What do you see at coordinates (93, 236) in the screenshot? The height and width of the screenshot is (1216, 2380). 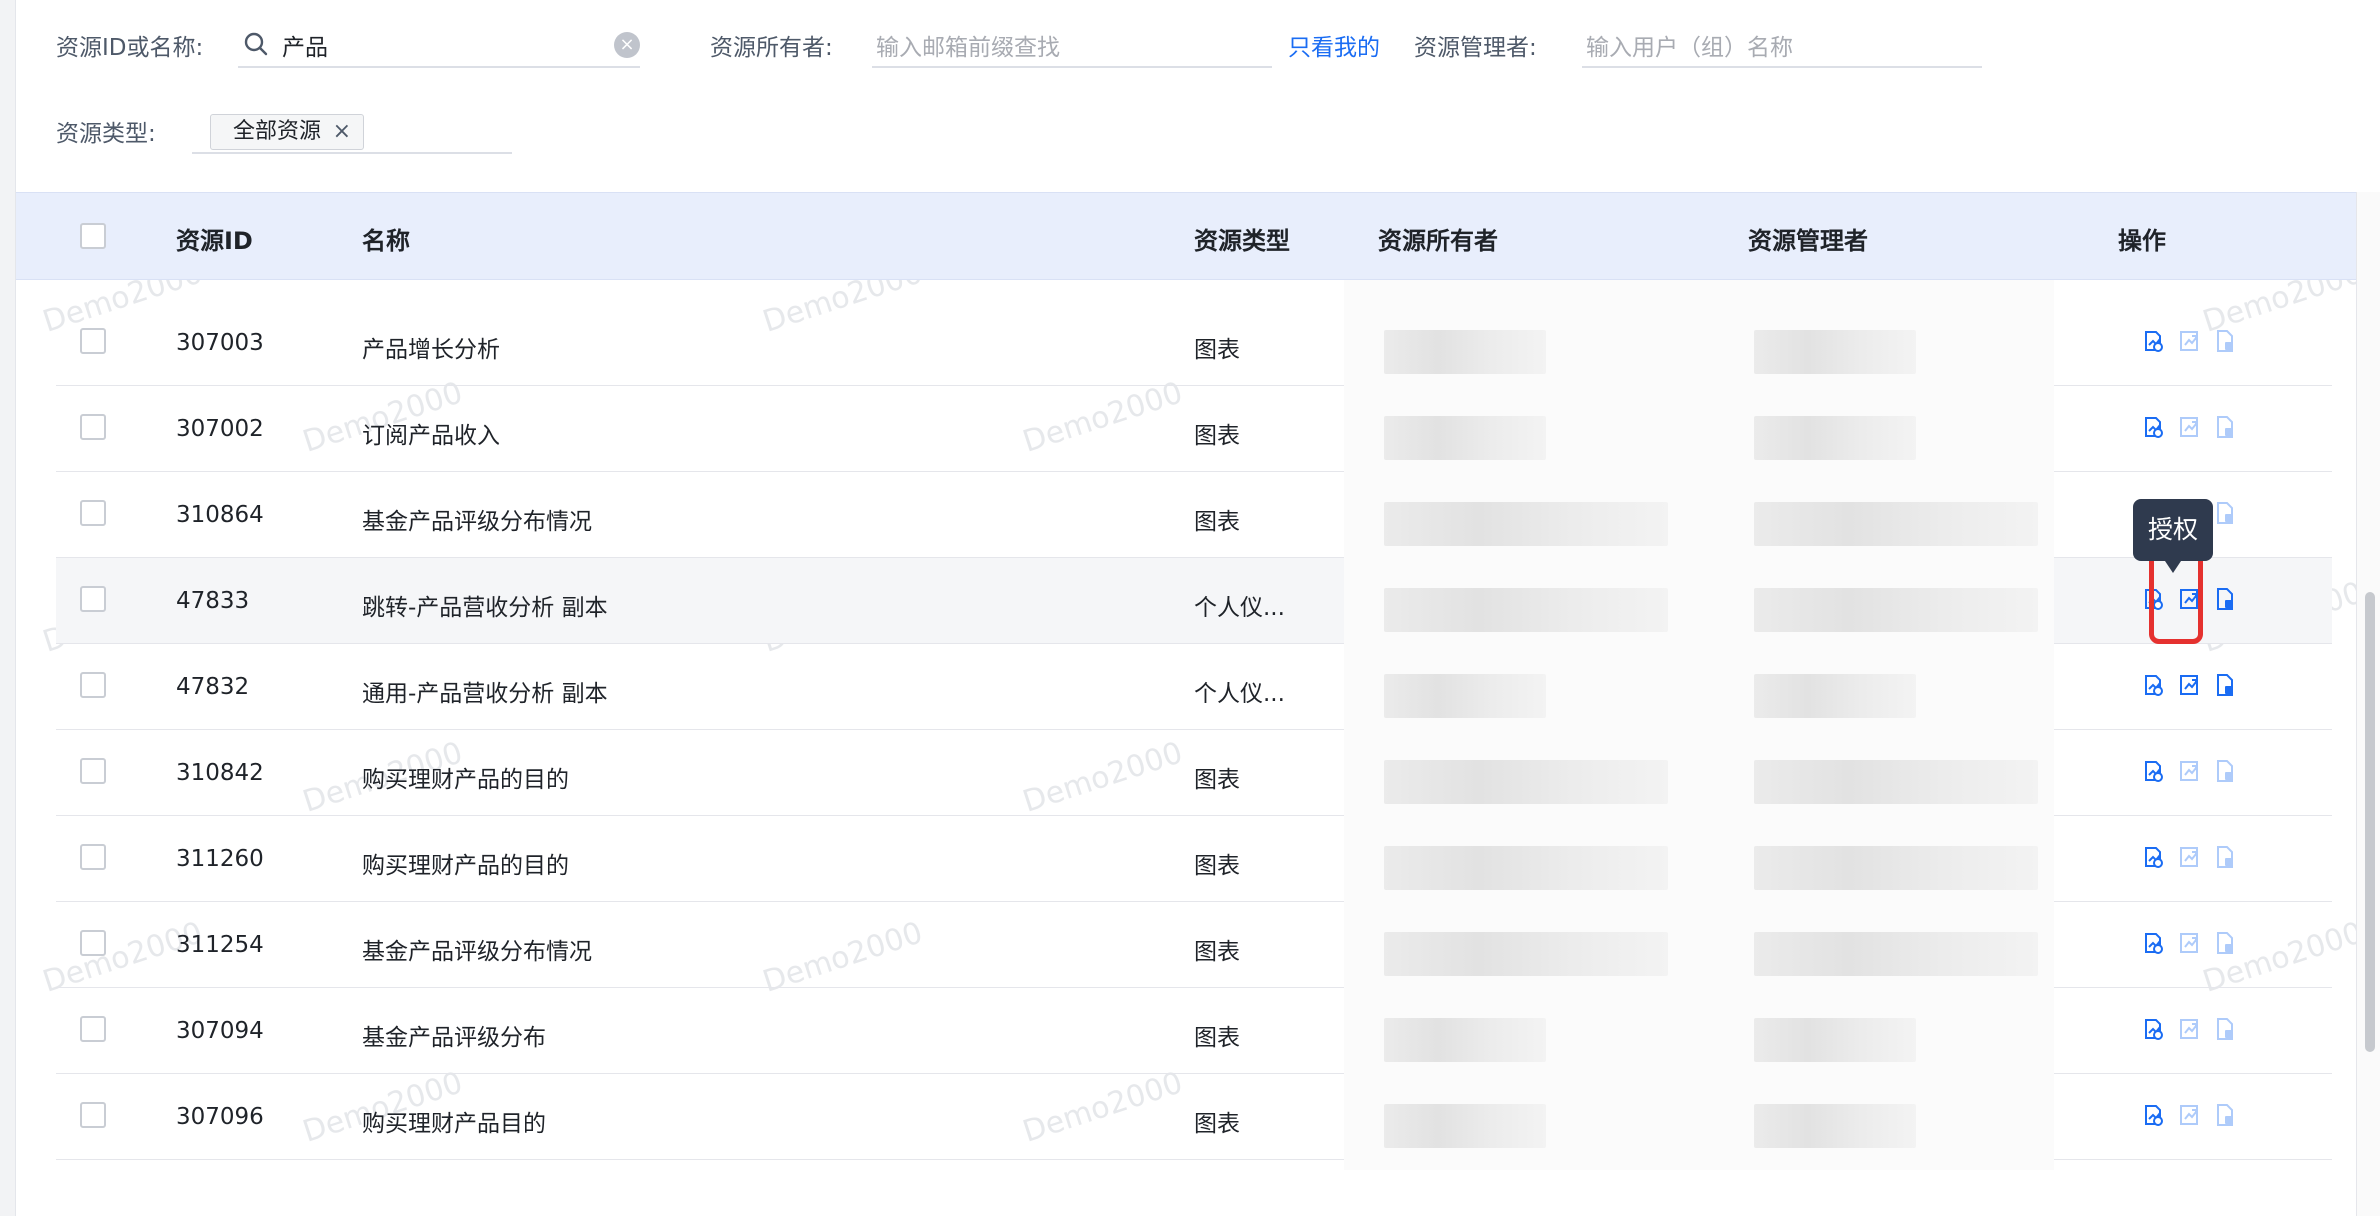 I see `select-all-checkbox` at bounding box center [93, 236].